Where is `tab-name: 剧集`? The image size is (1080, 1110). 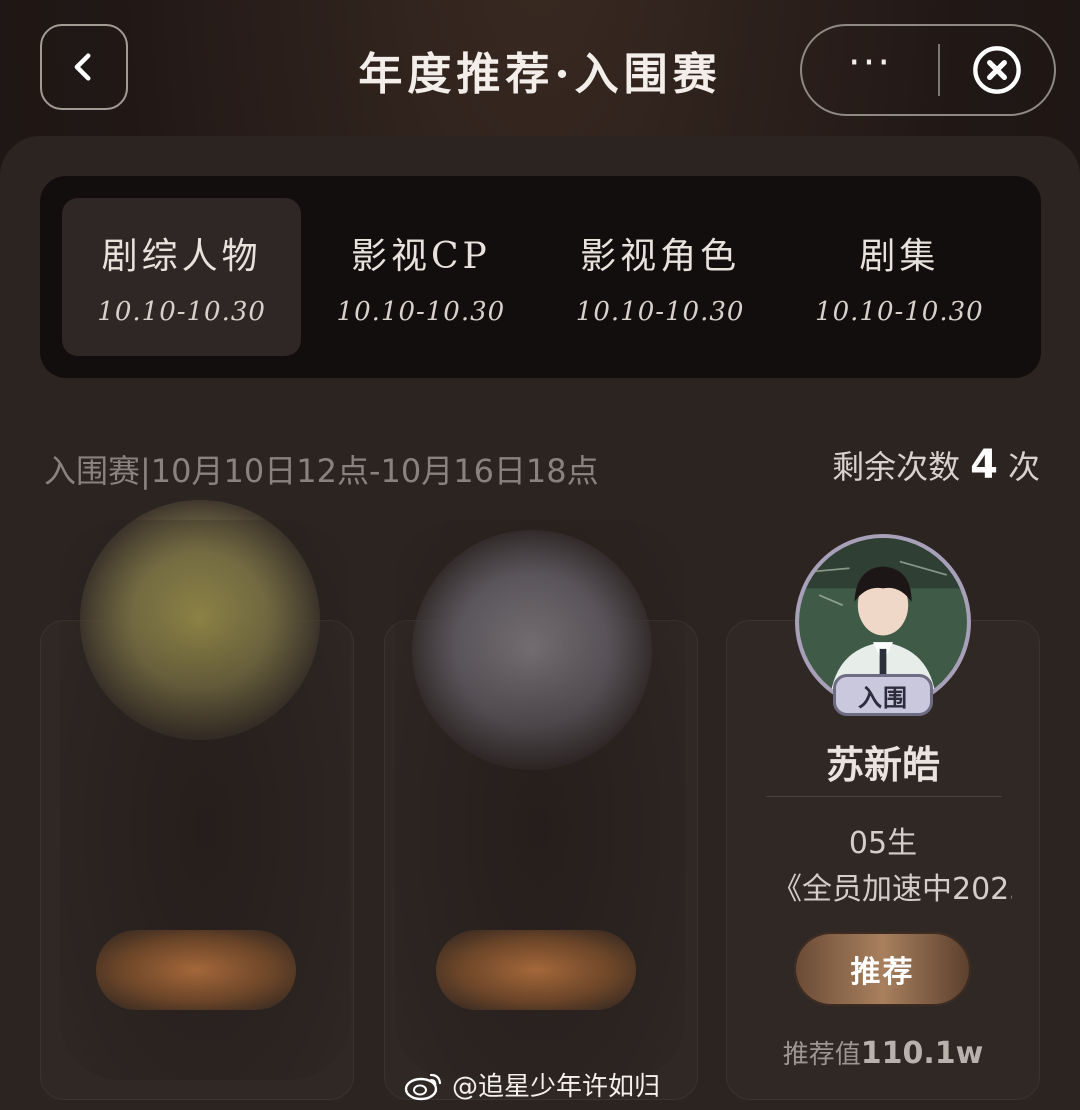
tab-name: 剧集 is located at coordinates (899, 256).